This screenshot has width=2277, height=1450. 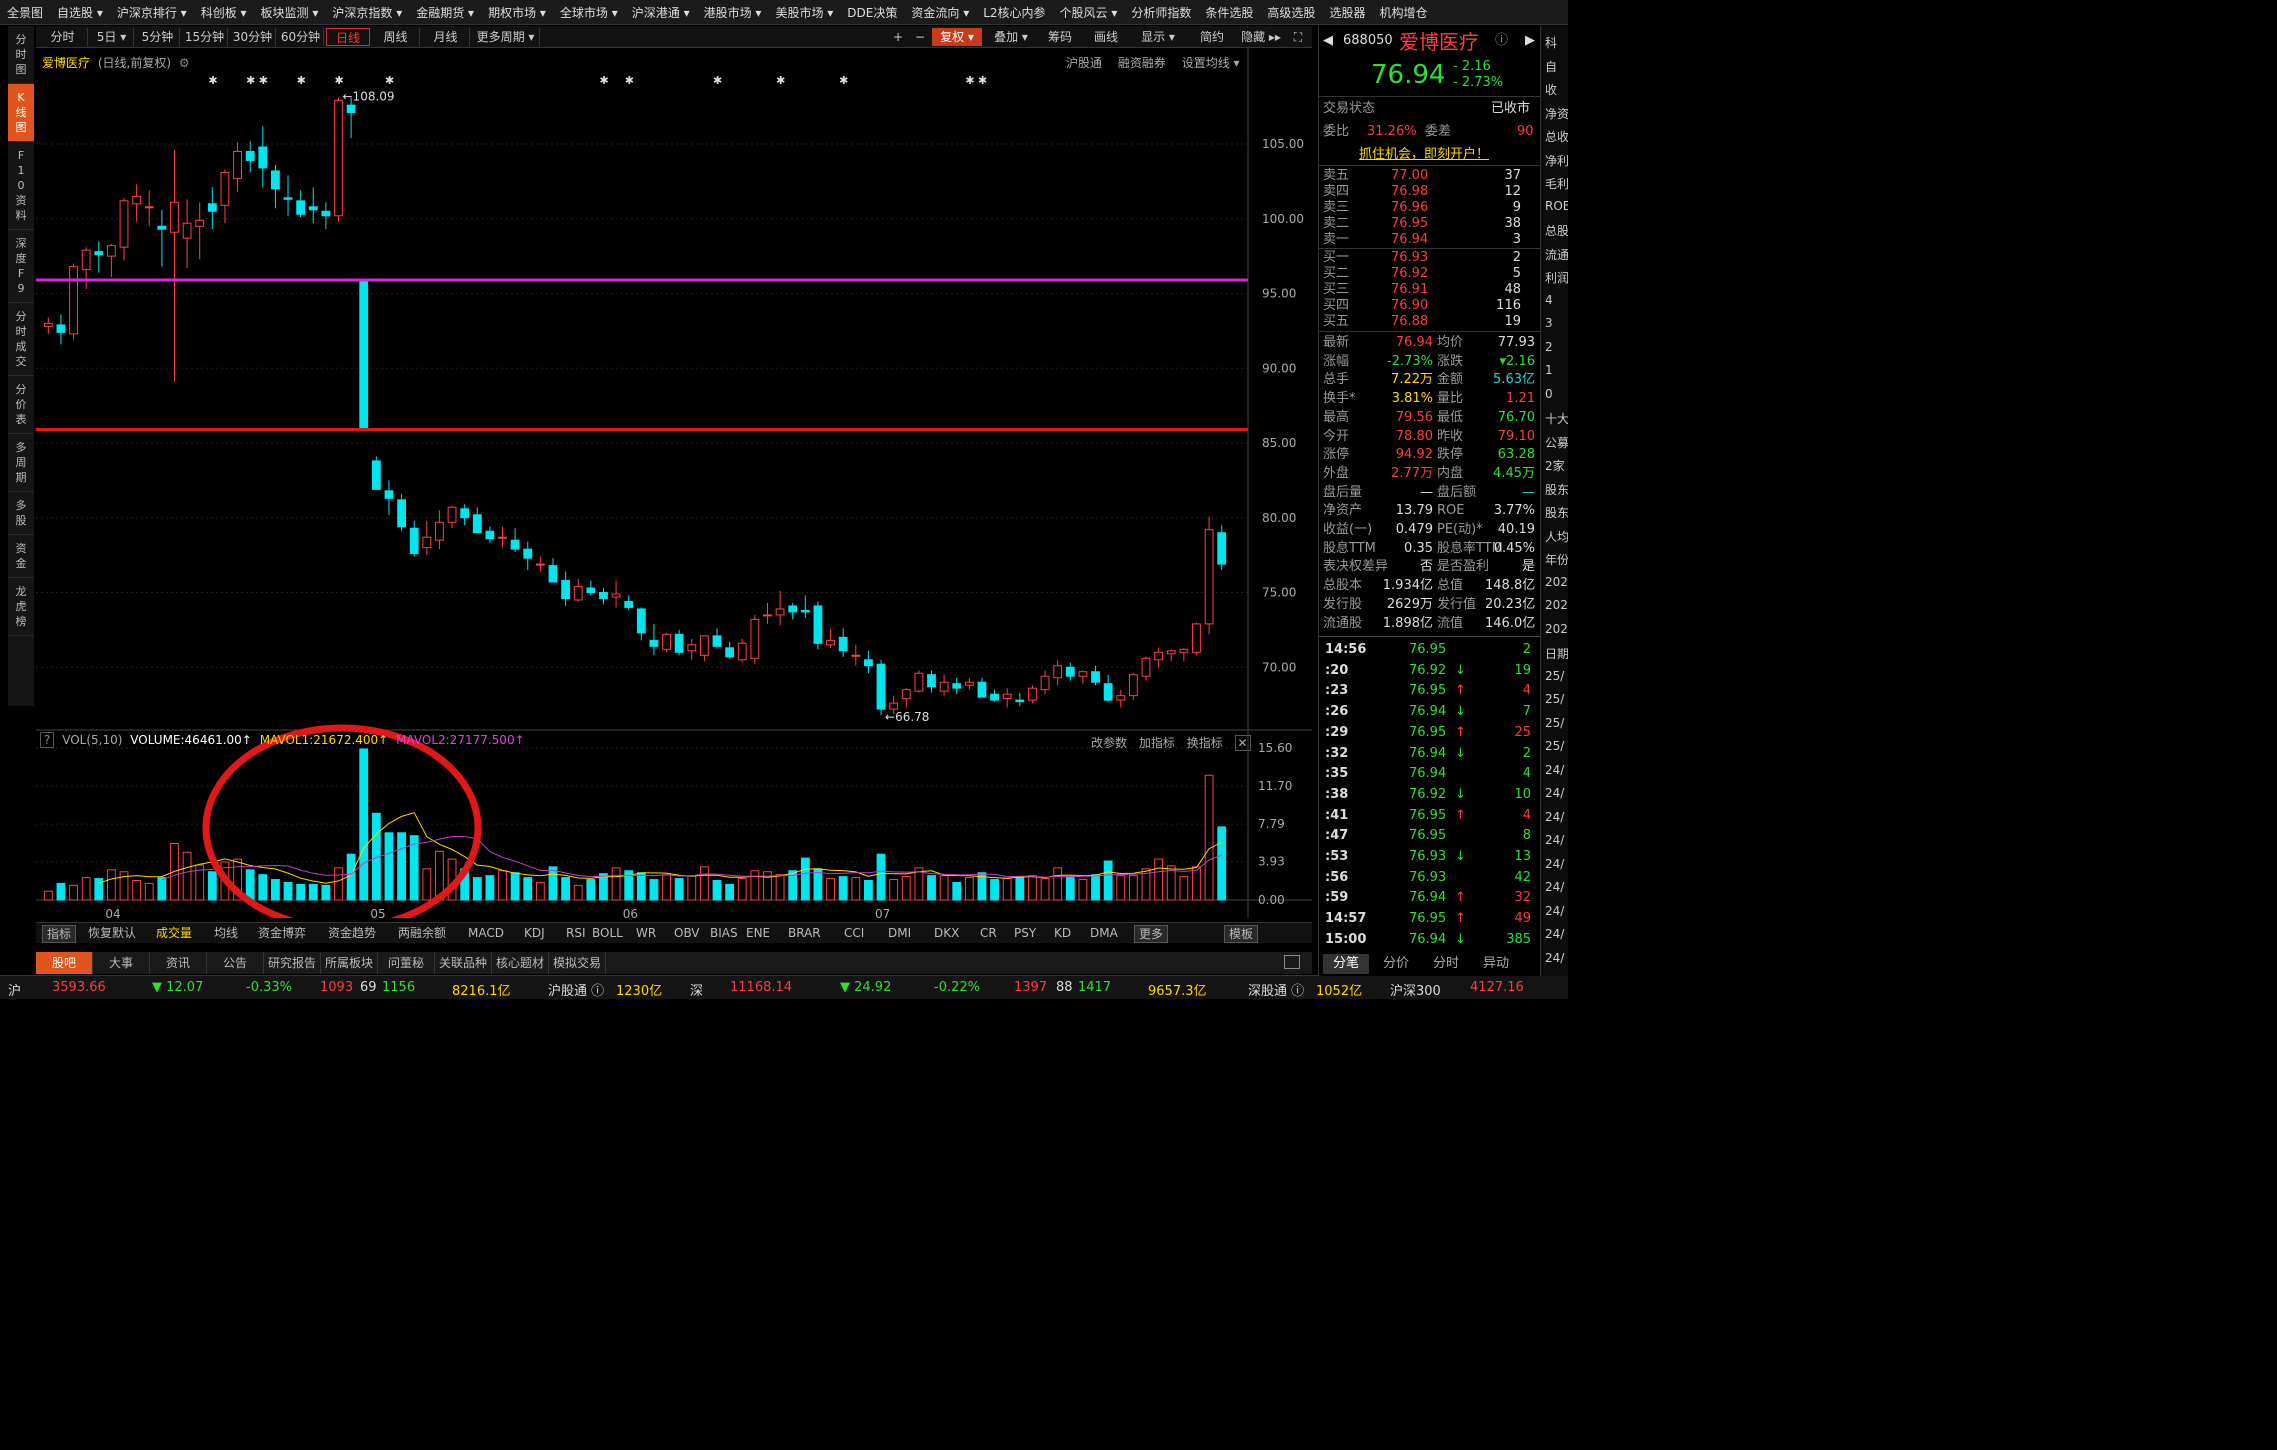 I want to click on bottom-tab: 股吧, so click(x=64, y=963).